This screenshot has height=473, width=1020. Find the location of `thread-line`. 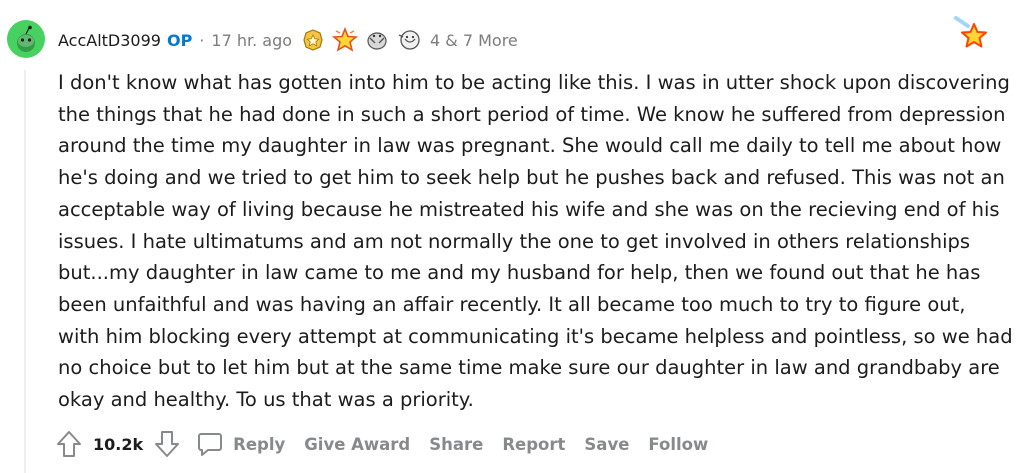

thread-line is located at coordinates (25, 271).